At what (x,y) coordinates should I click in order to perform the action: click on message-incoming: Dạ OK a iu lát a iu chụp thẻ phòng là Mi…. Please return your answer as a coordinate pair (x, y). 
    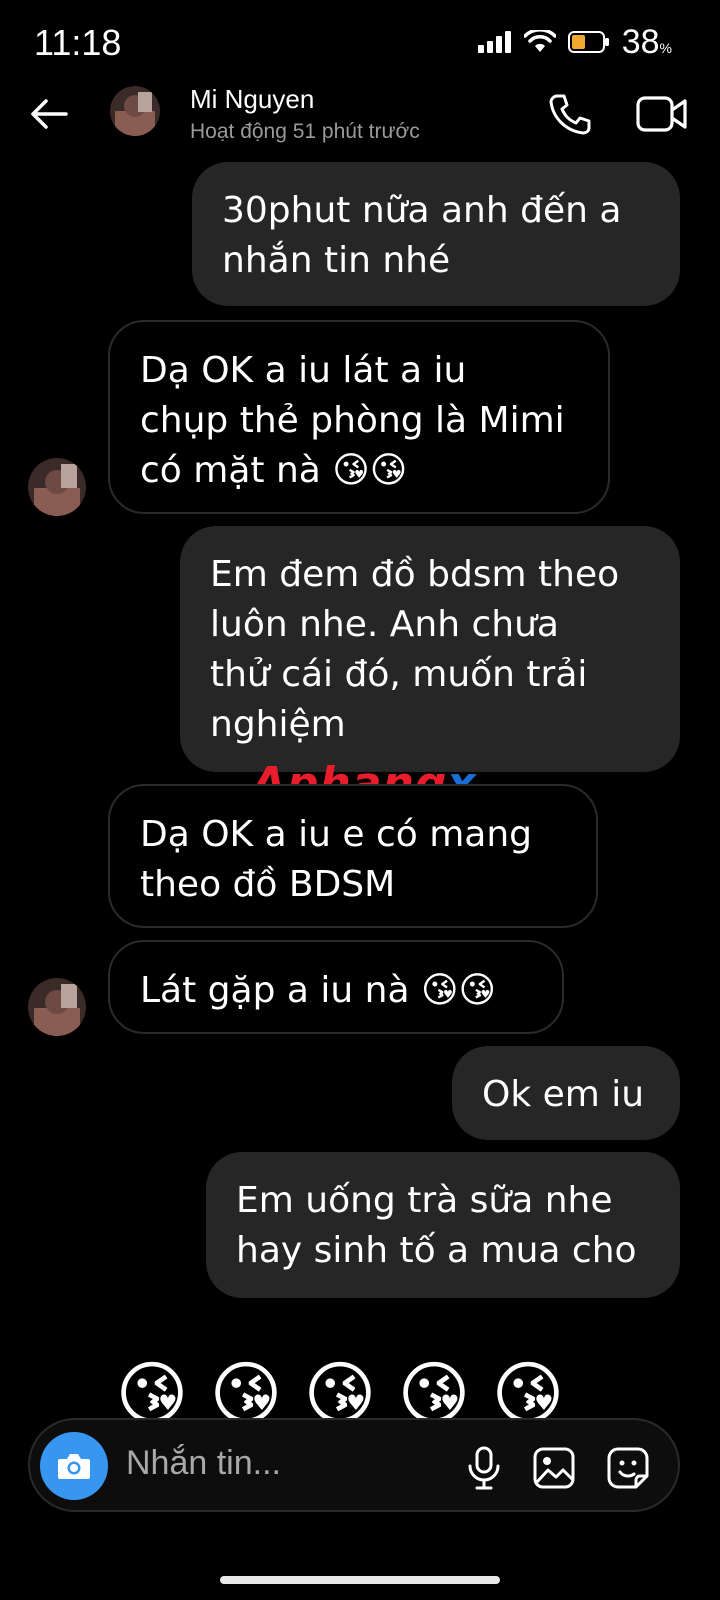
    Looking at the image, I should click on (359, 417).